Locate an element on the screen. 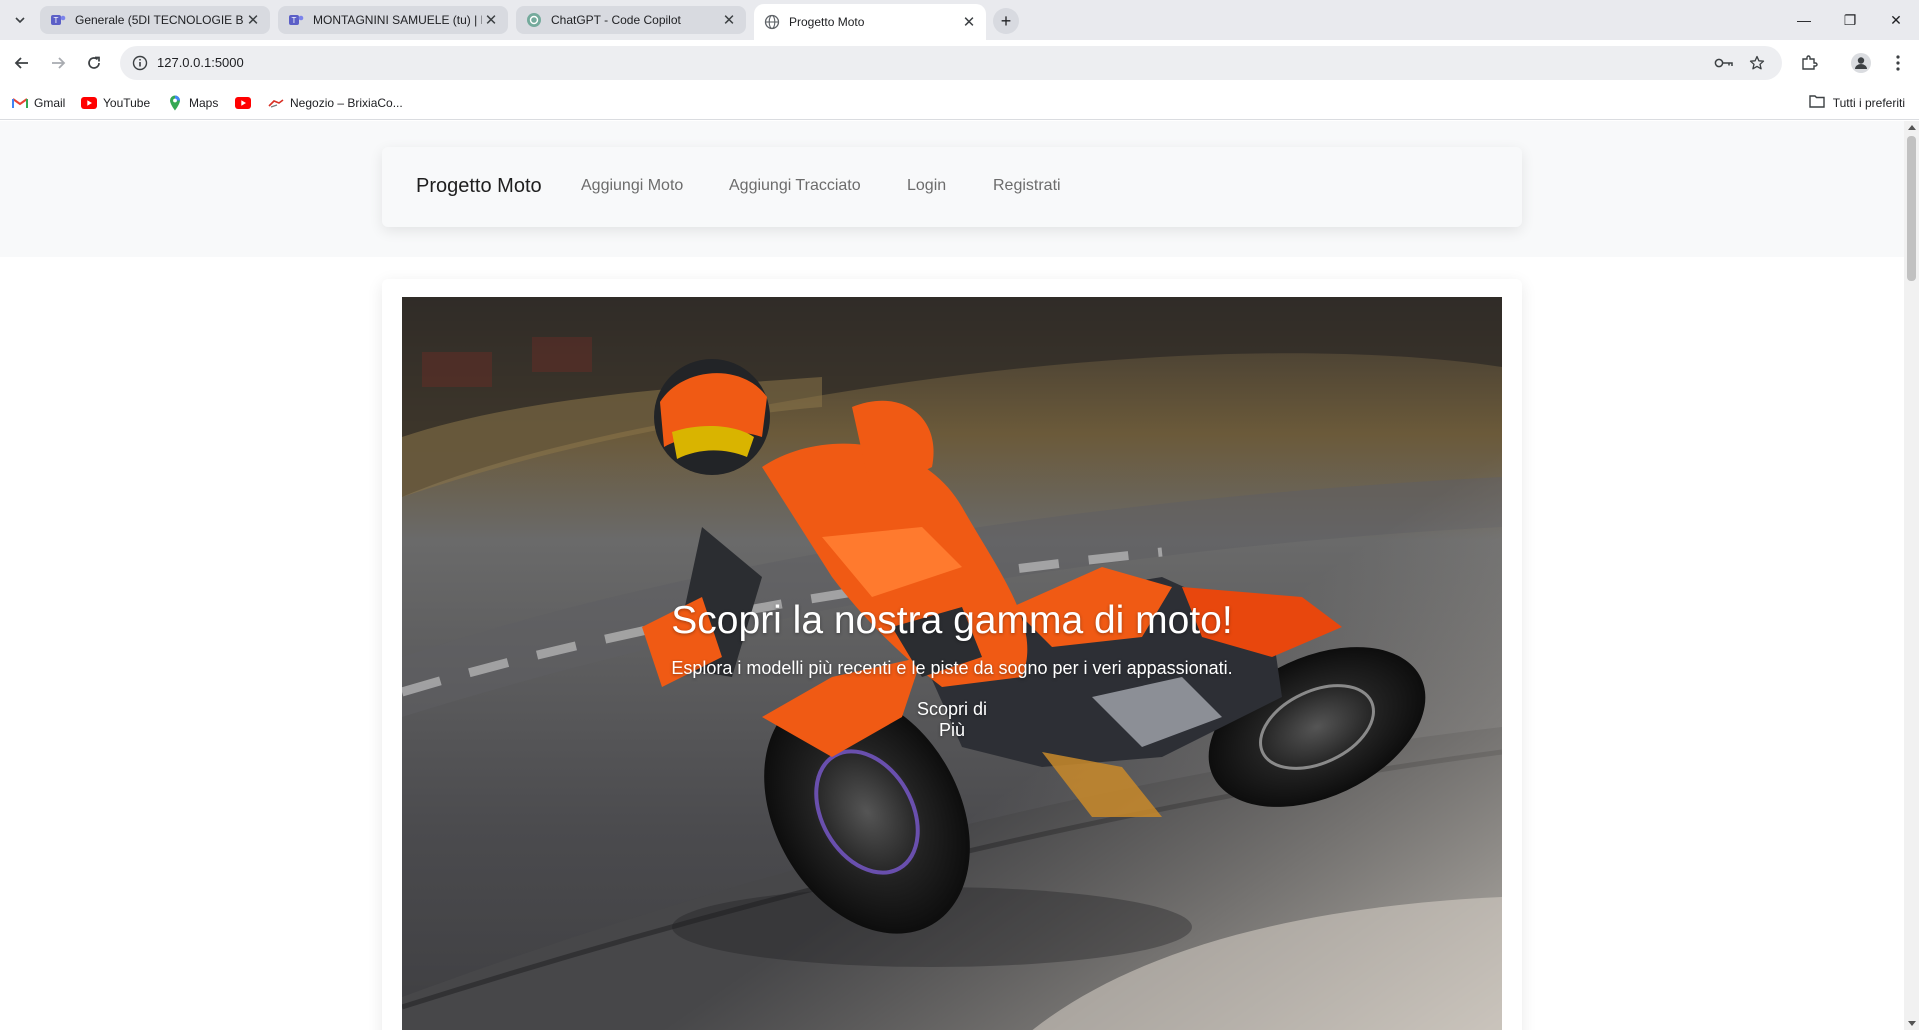 This screenshot has width=1919, height=1030. scroll-down-arrow-icon is located at coordinates (1912, 1023).